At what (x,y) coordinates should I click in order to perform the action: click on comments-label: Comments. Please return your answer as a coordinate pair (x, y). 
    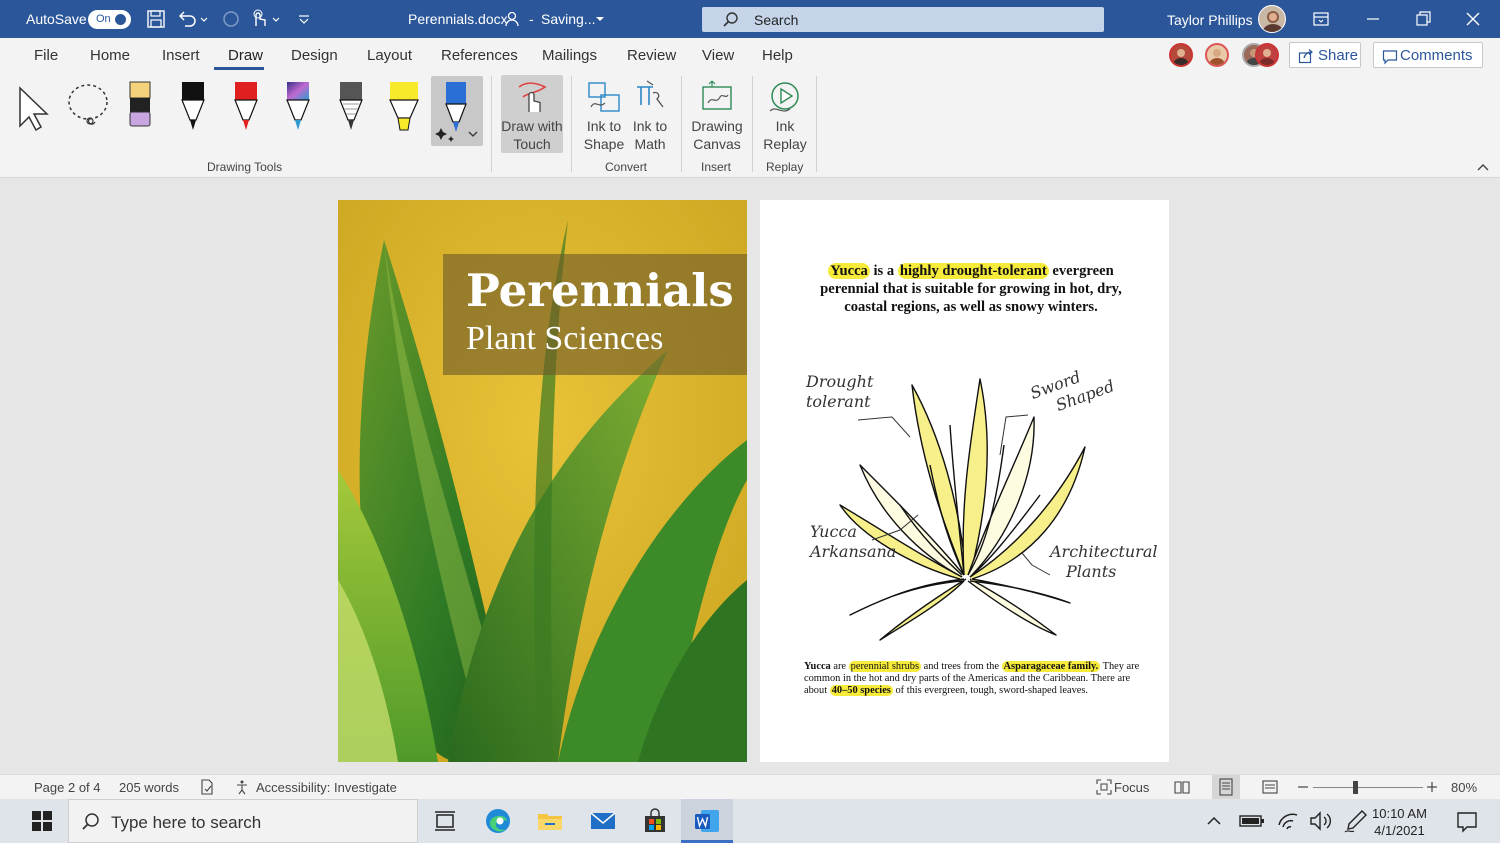
    Looking at the image, I should click on (1436, 55).